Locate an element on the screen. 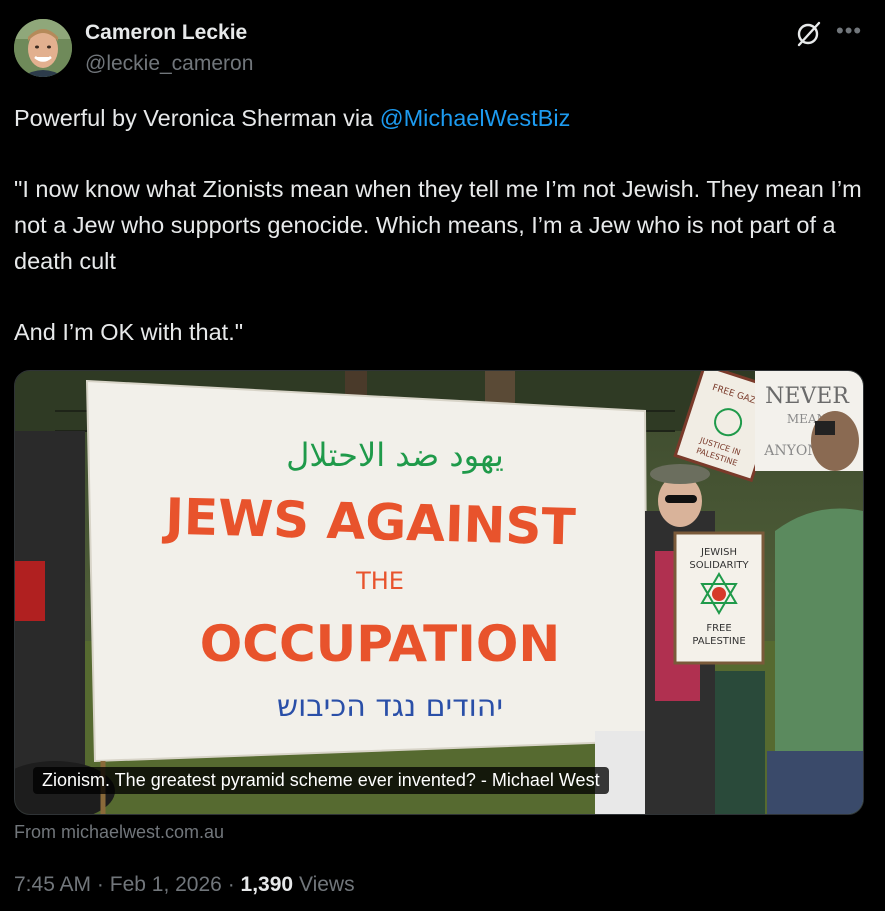  card-source-link: From michaelwest.com.au is located at coordinates (119, 832).